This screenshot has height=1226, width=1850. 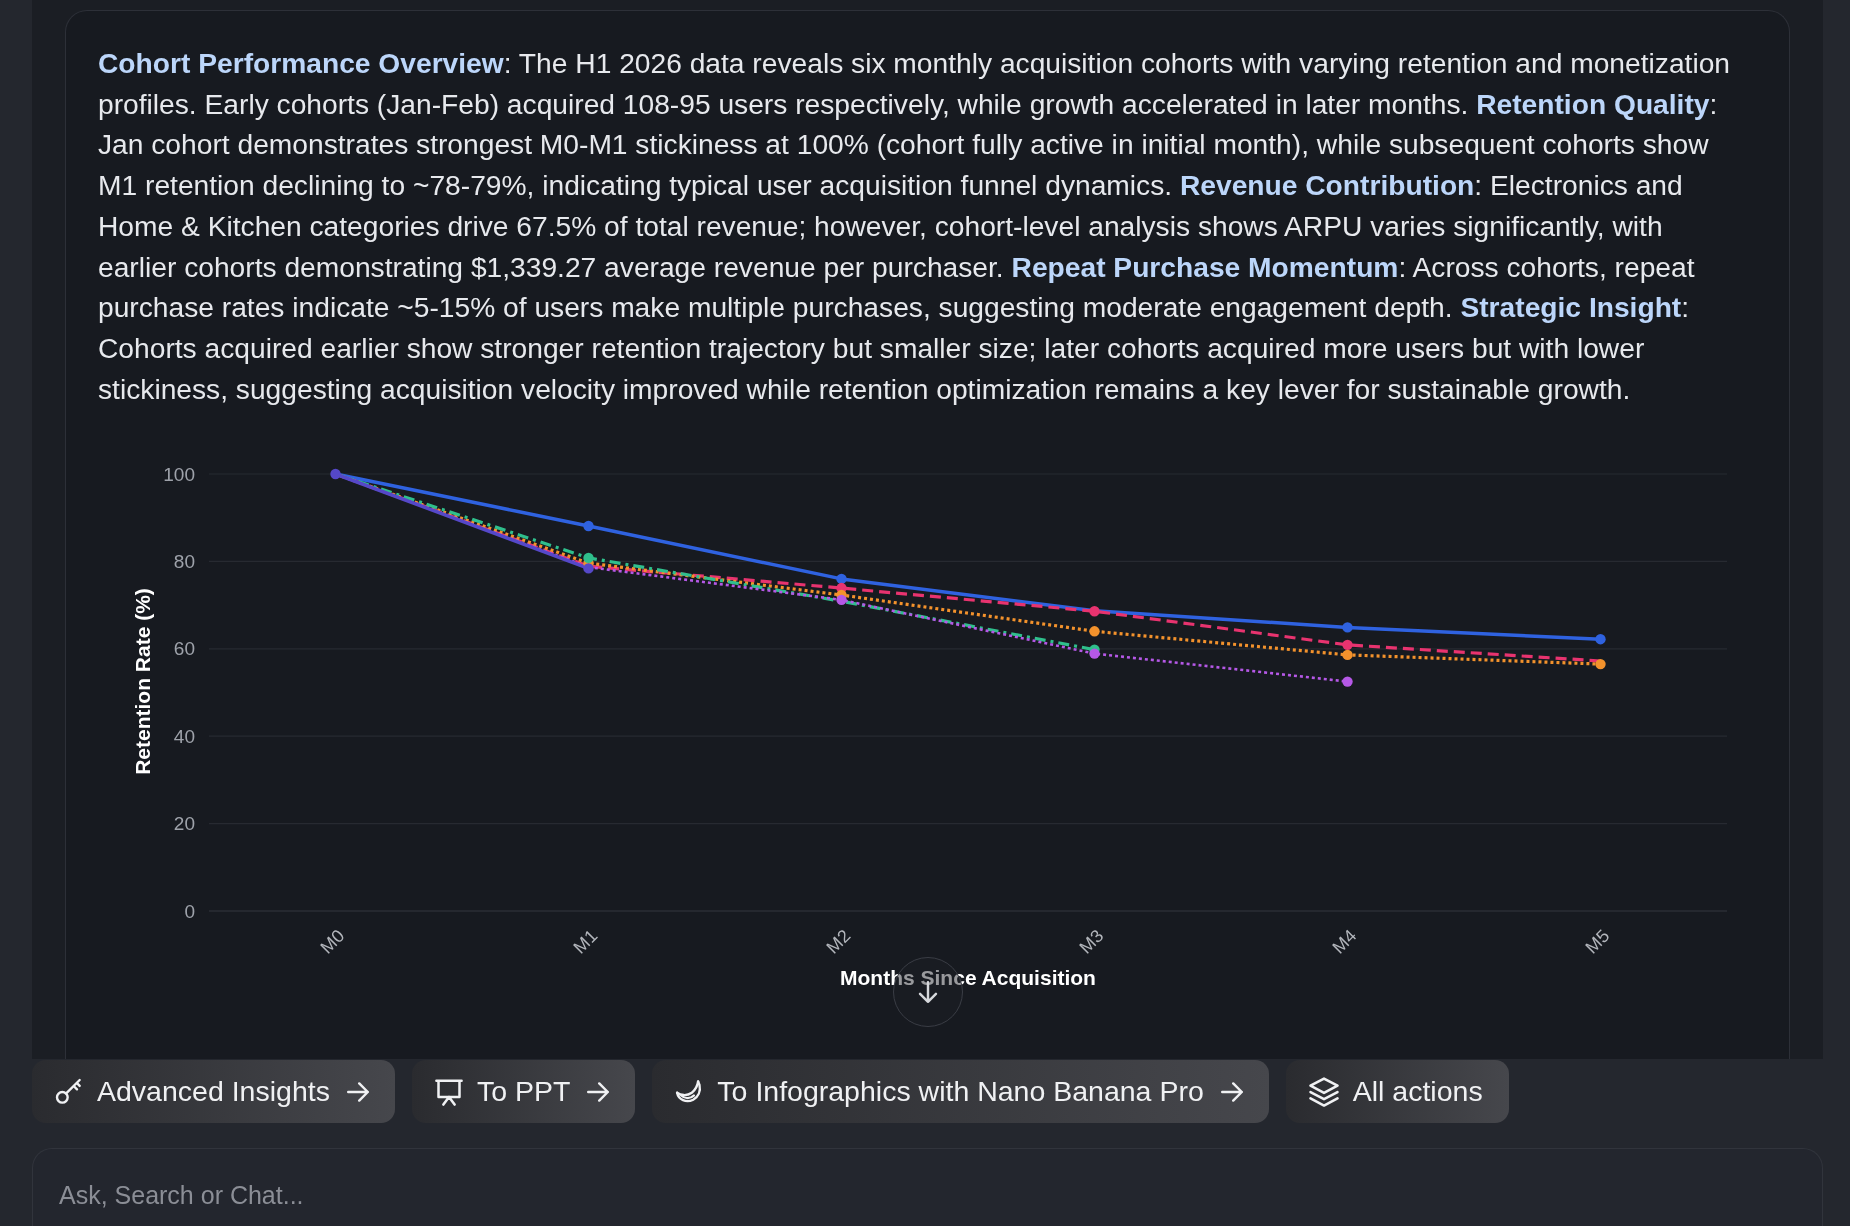 What do you see at coordinates (968, 978) in the screenshot?
I see `axis-title: Months Since Acquisition` at bounding box center [968, 978].